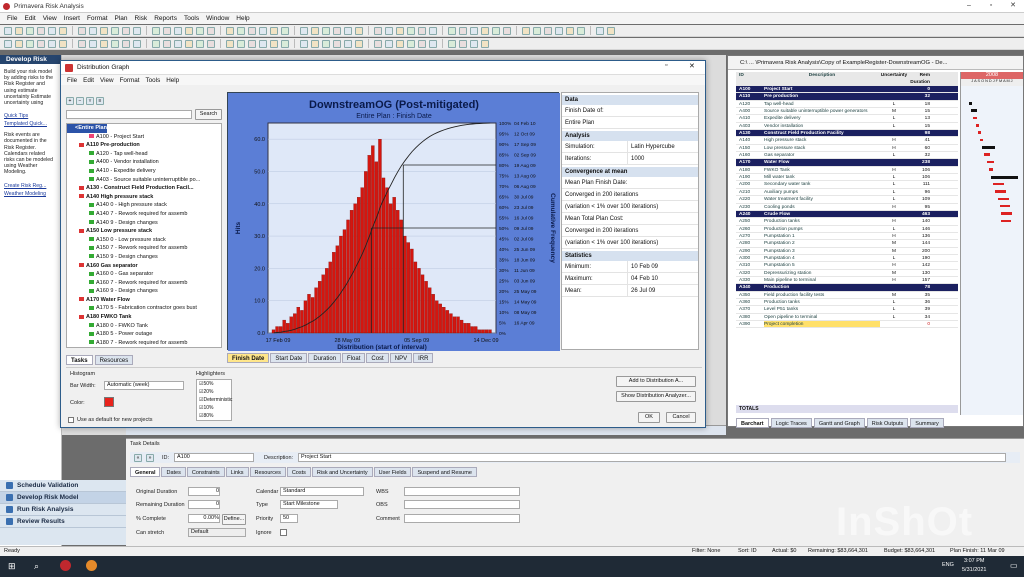 This screenshot has width=1024, height=577. What do you see at coordinates (144, 283) in the screenshot?
I see `tree-item: A160 7 - Rework required for assemb` at bounding box center [144, 283].